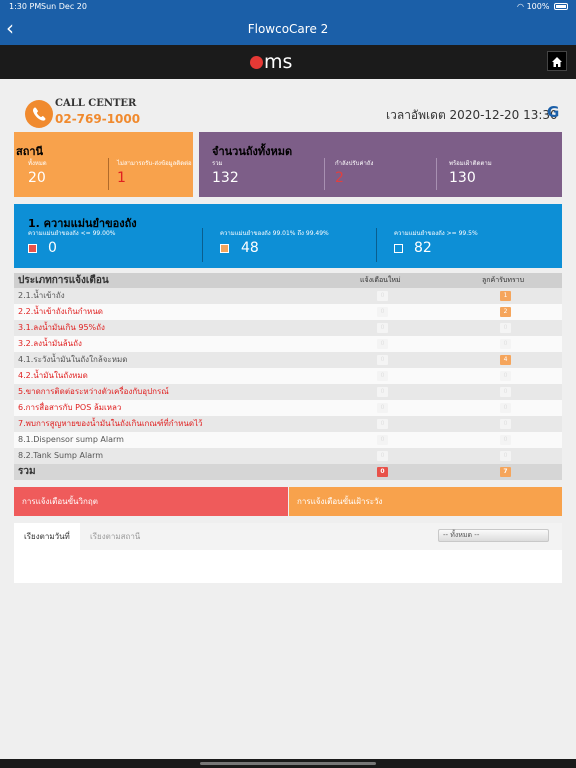 The height and width of the screenshot is (768, 576). I want to click on row-label: 6.การสื่อสารกับ POS ล้มเหลว, so click(70, 407).